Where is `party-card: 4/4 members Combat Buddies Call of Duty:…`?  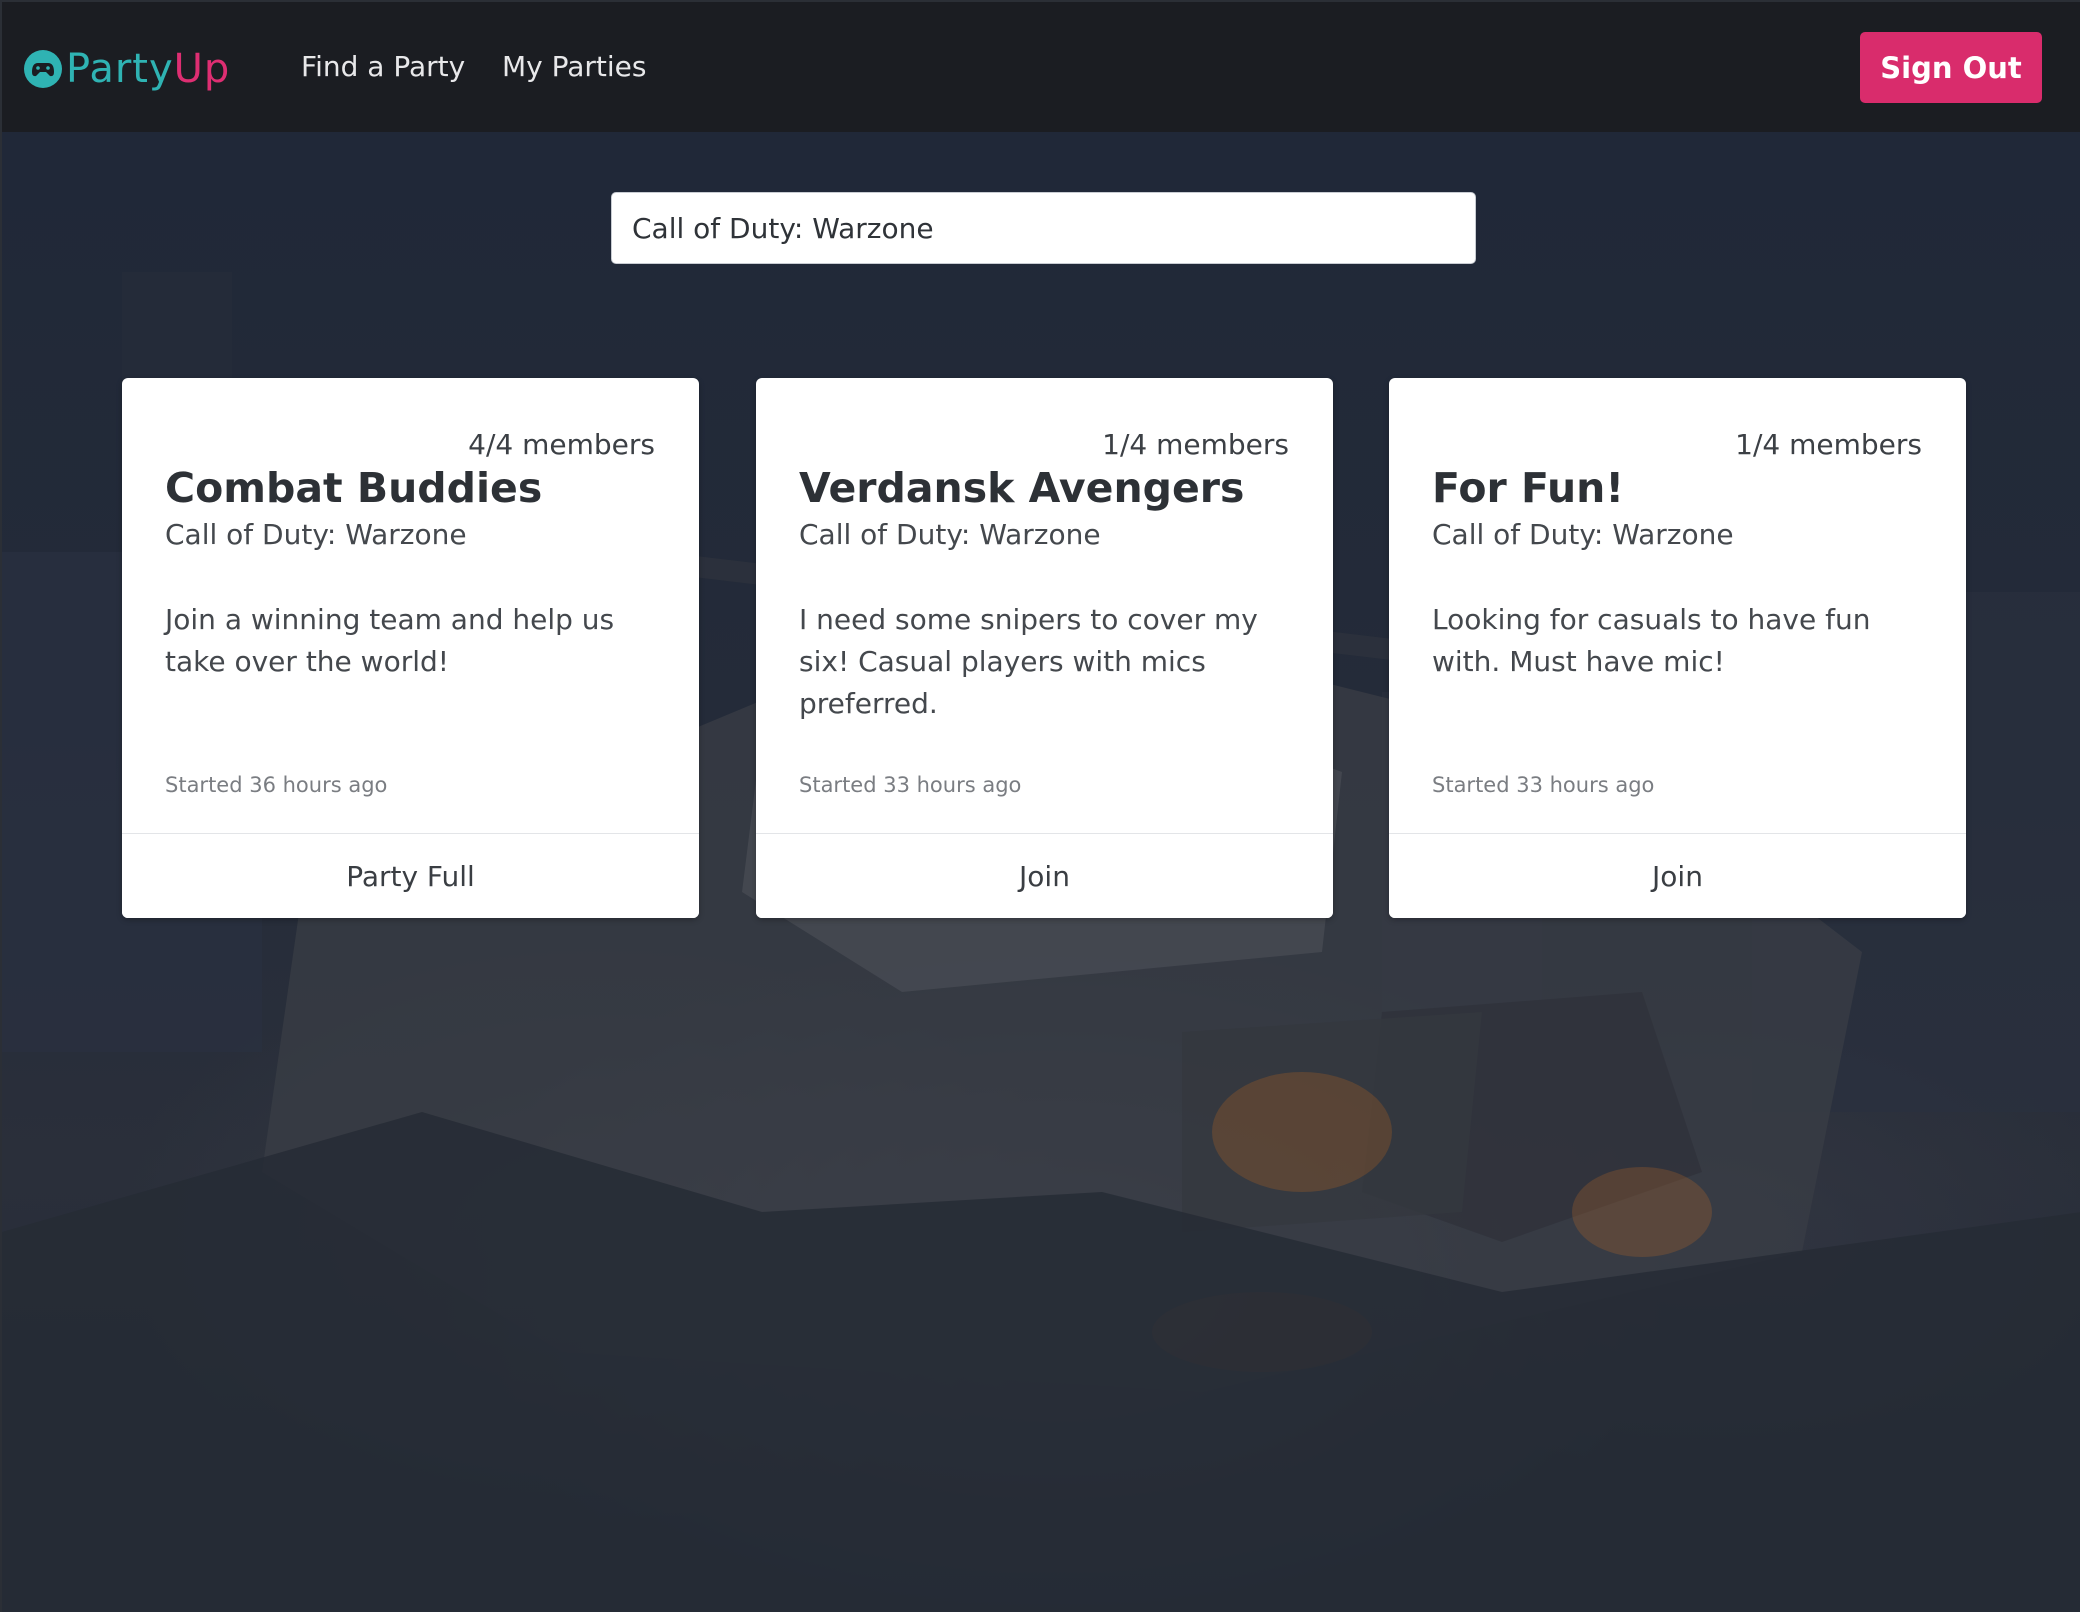 party-card: 4/4 members Combat Buddies Call of Duty:… is located at coordinates (410, 648).